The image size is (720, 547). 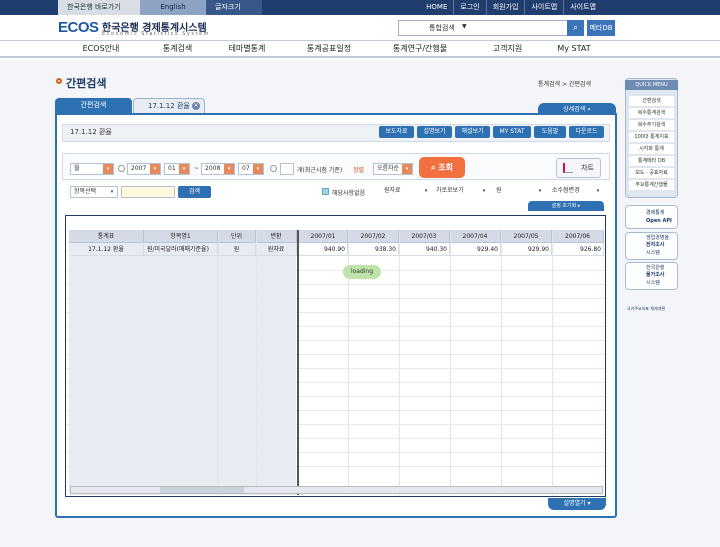 I want to click on chart-button: 차트, so click(x=578, y=168).